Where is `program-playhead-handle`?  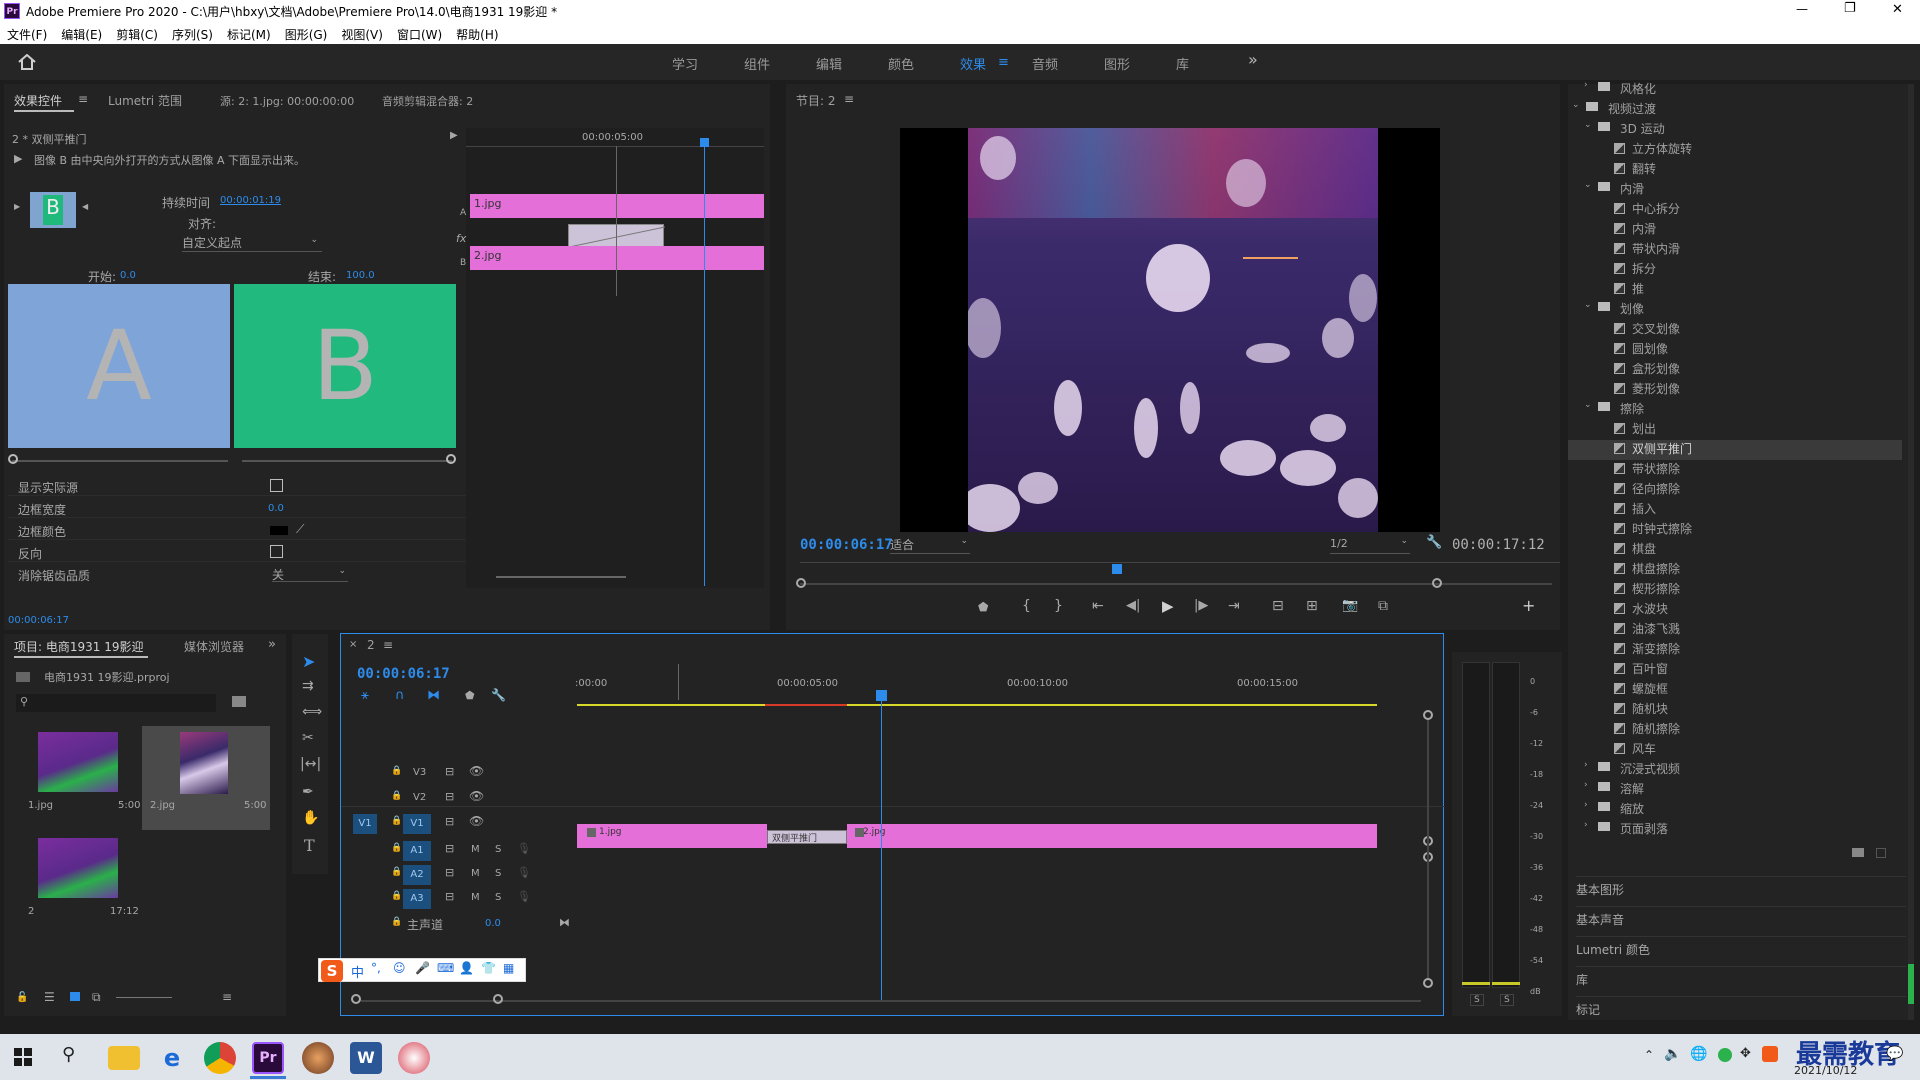 program-playhead-handle is located at coordinates (1117, 569).